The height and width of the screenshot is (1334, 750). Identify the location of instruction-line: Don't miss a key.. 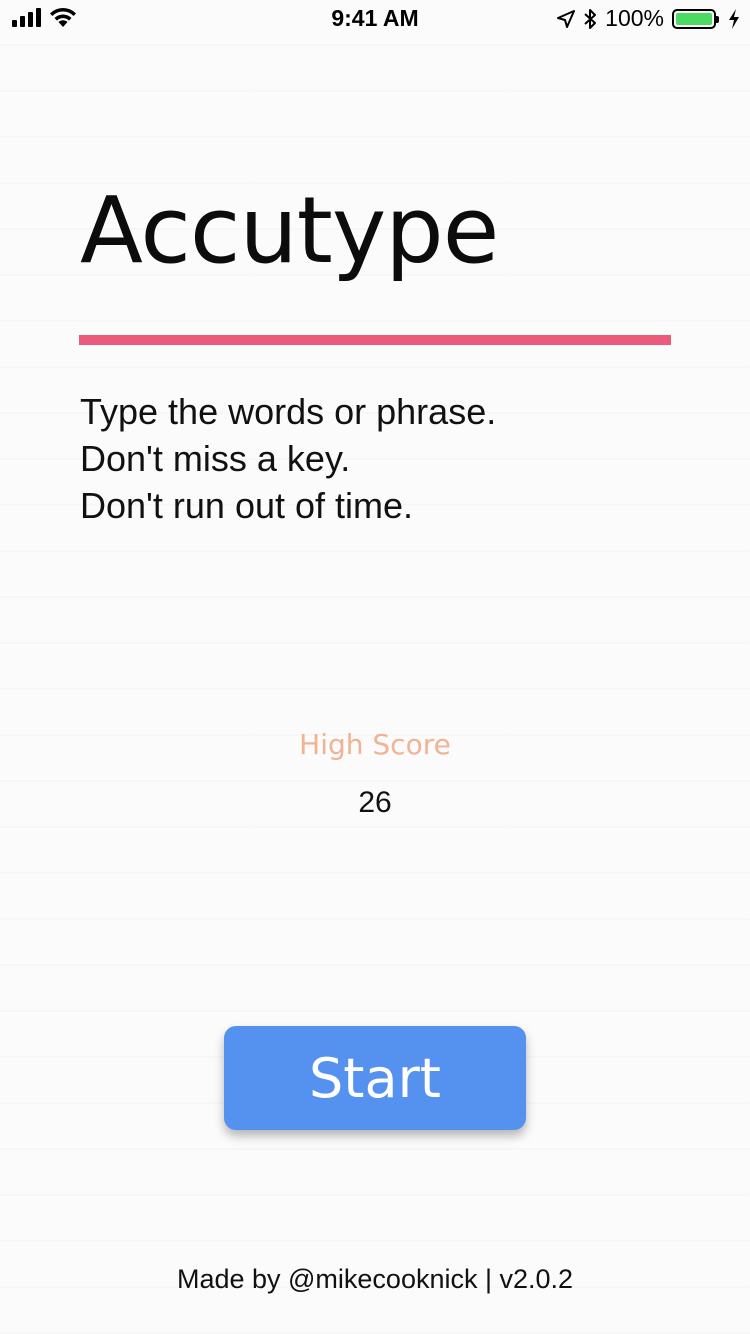
(215, 458).